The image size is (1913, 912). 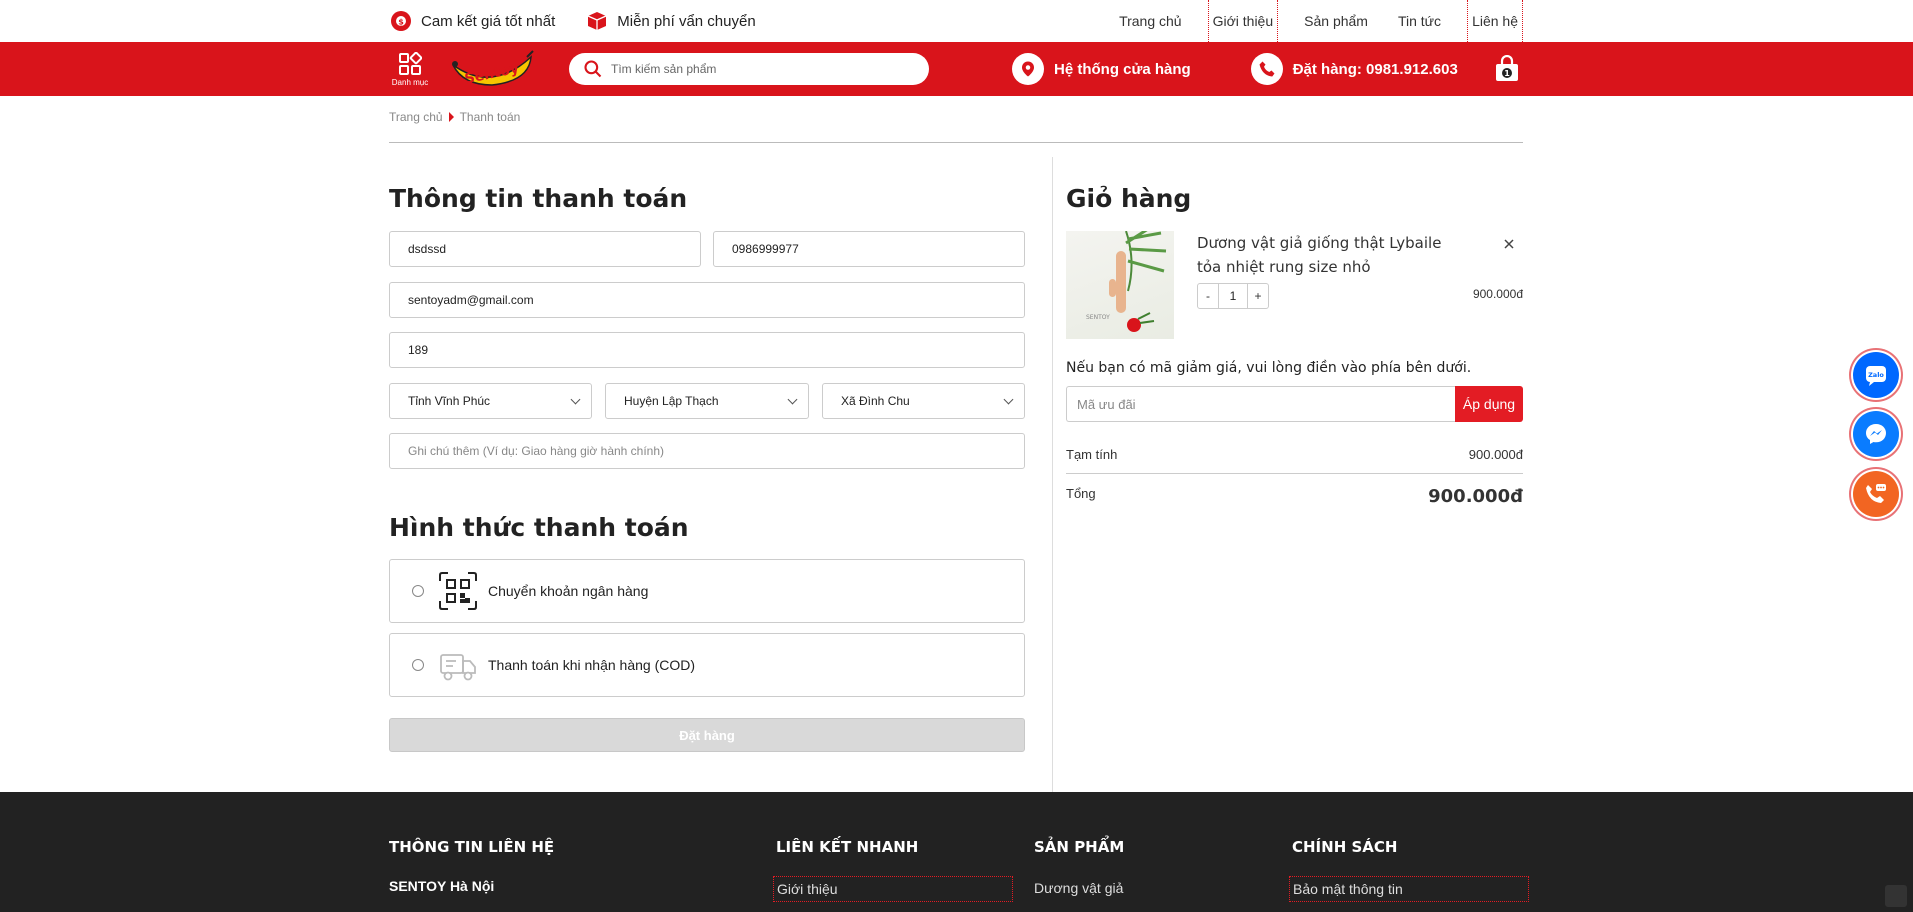 I want to click on price-guarantee-icon: $, so click(x=401, y=21).